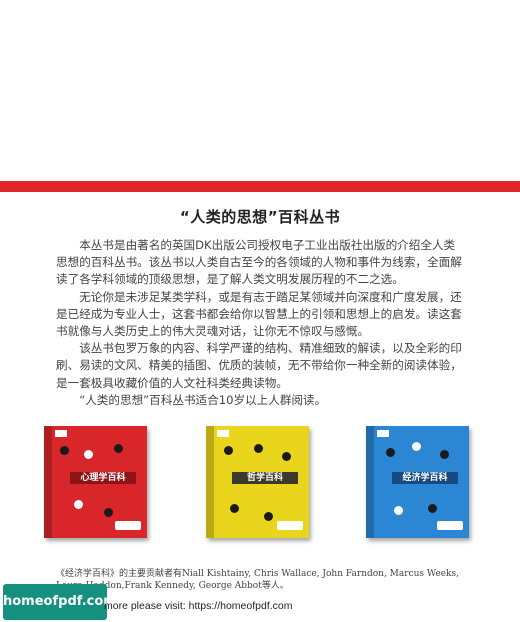 This screenshot has height=622, width=520. I want to click on page-title: “人类的思想”百科丛书, so click(260, 217).